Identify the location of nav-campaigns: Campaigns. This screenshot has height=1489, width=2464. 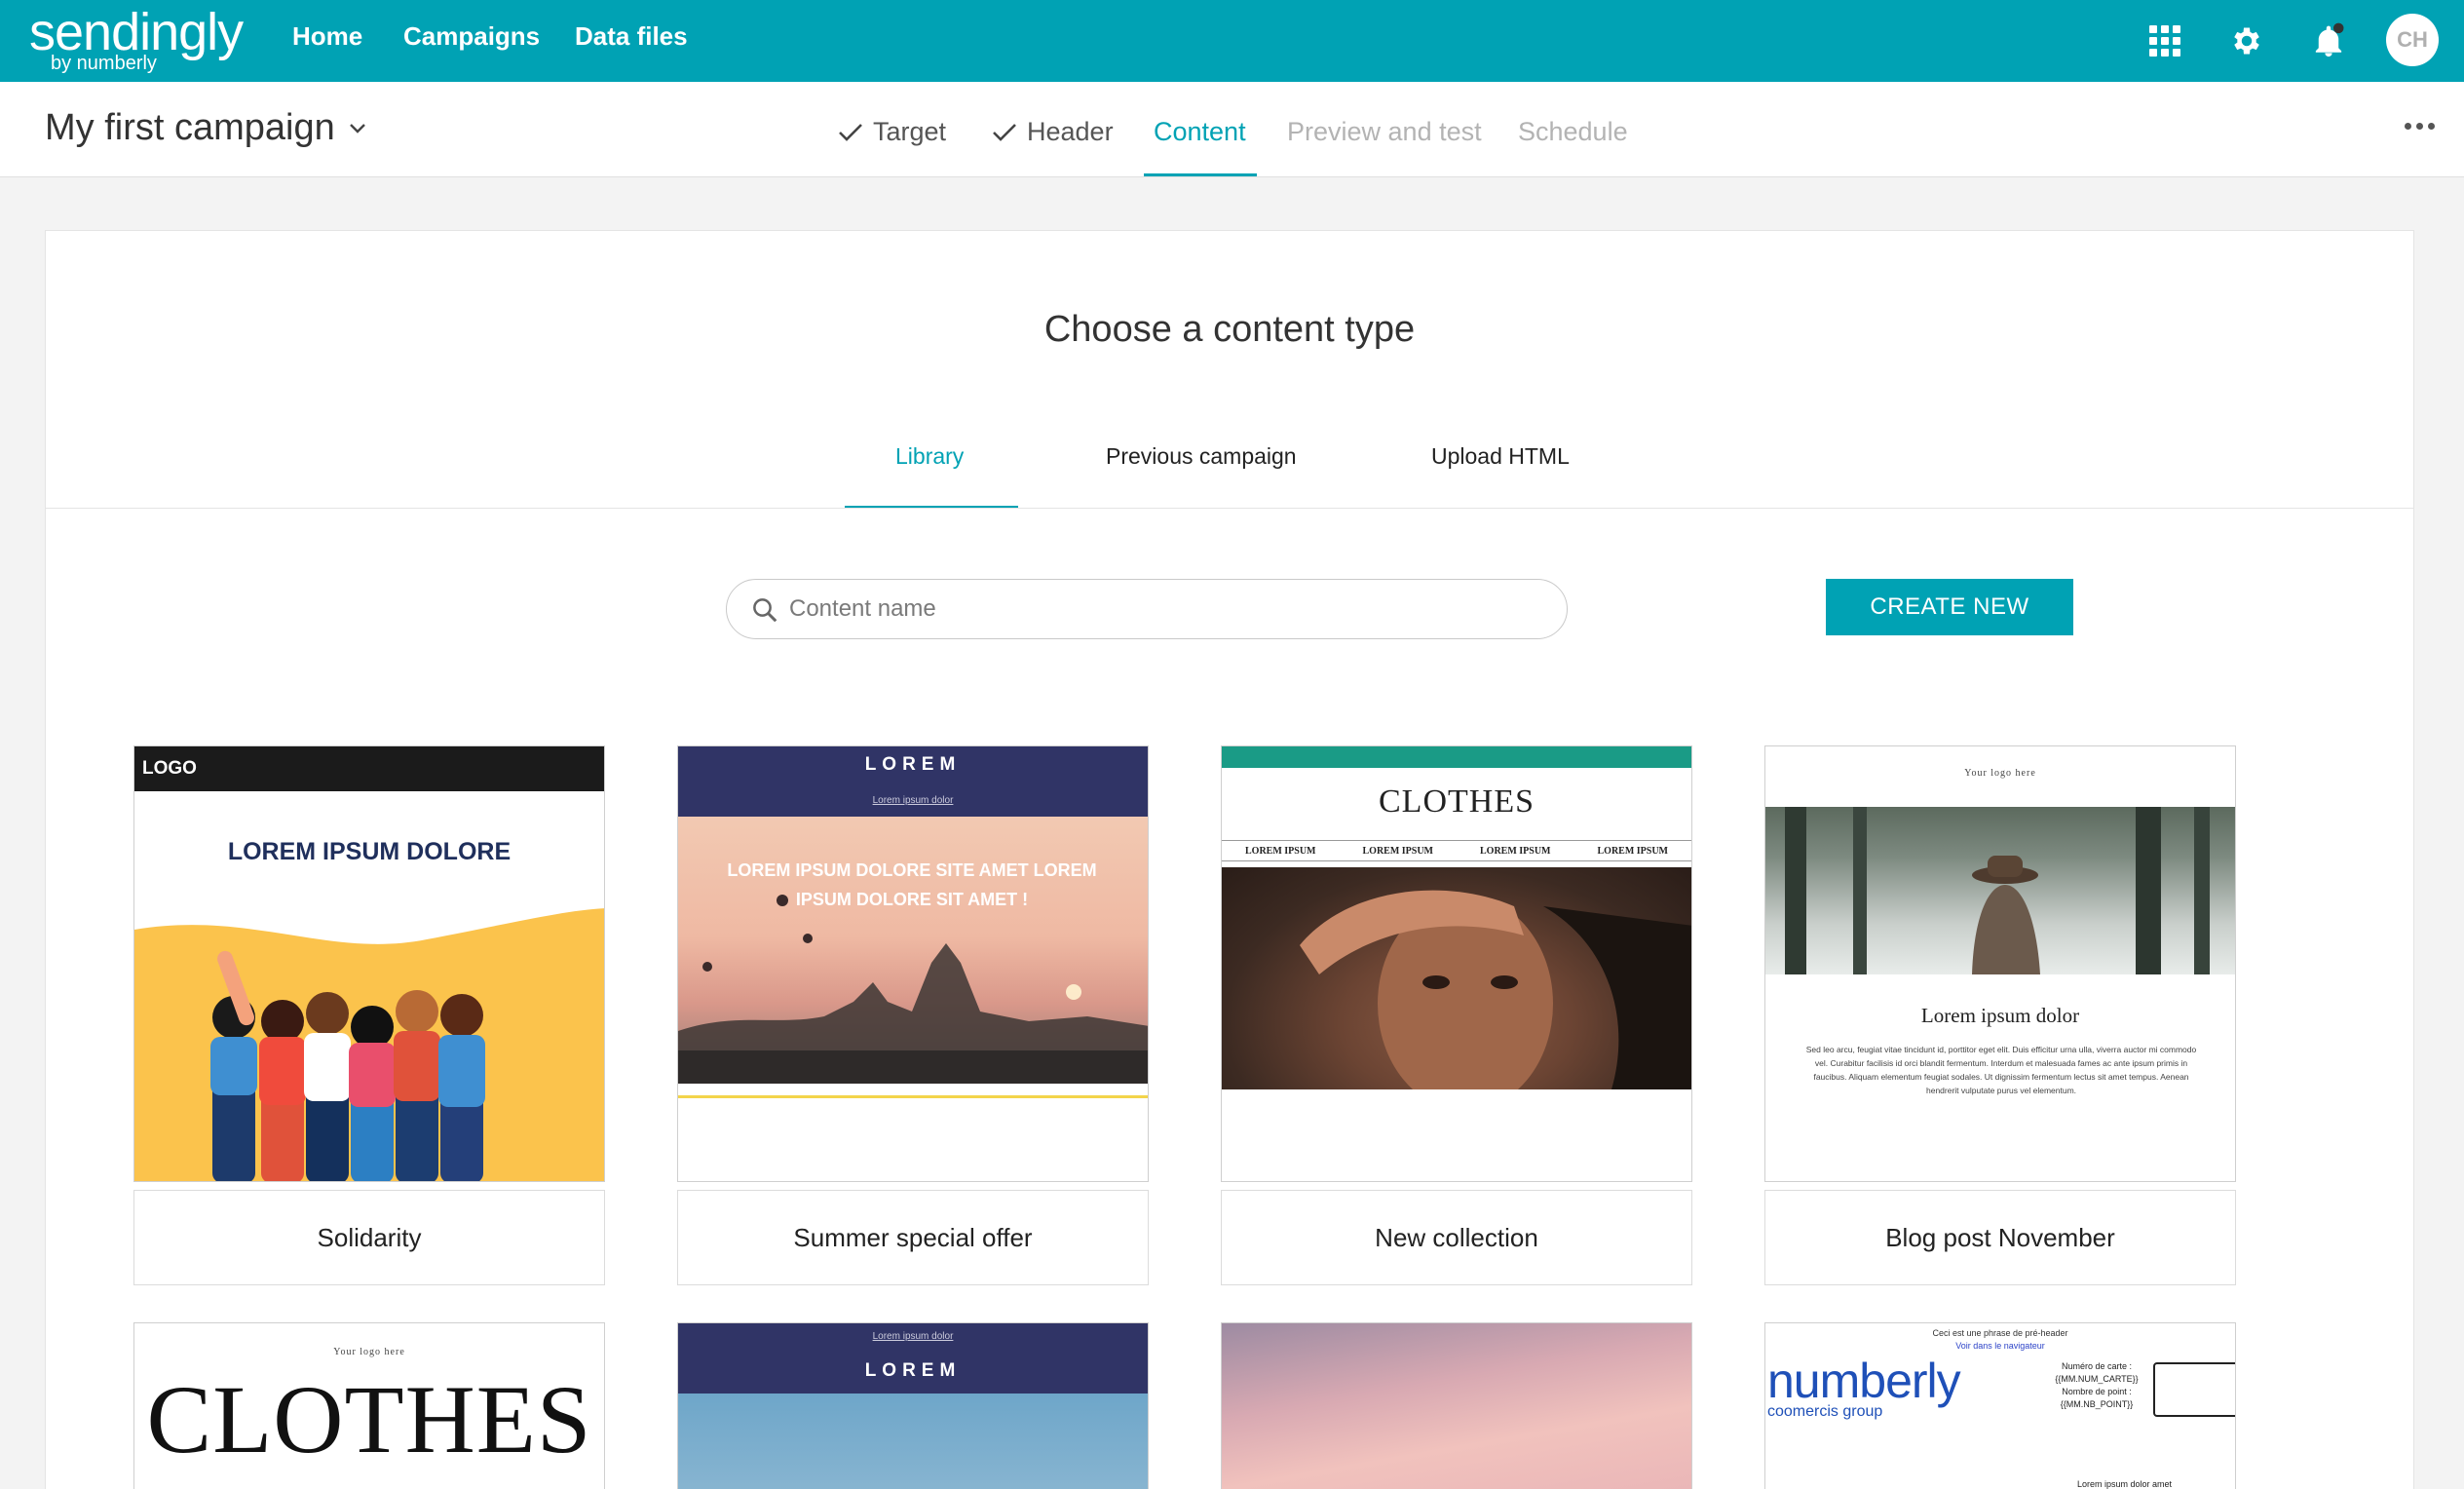
(471, 37).